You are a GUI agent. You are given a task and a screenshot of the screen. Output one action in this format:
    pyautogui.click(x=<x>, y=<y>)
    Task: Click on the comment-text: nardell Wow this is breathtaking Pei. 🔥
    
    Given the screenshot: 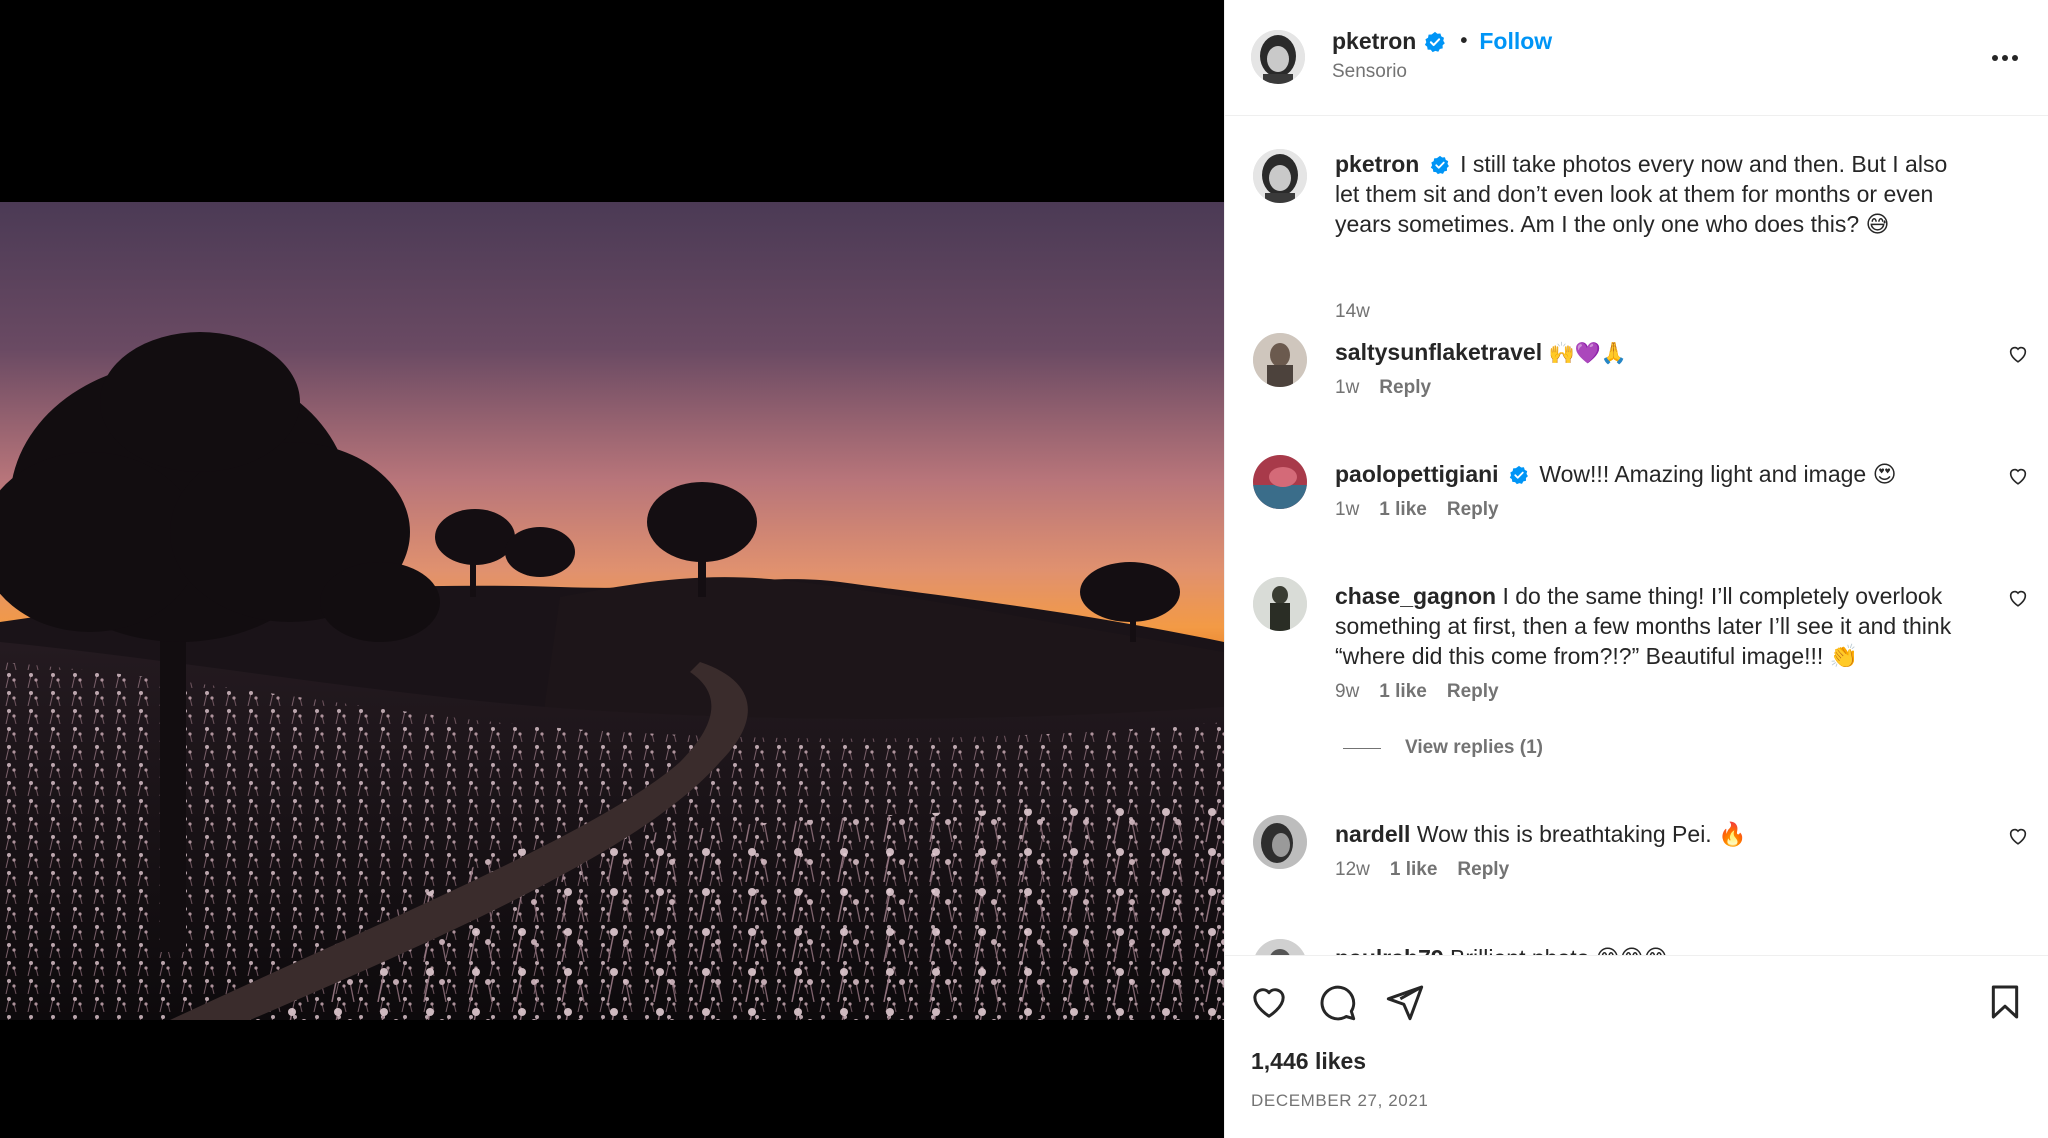 What is the action you would take?
    pyautogui.click(x=1655, y=834)
    